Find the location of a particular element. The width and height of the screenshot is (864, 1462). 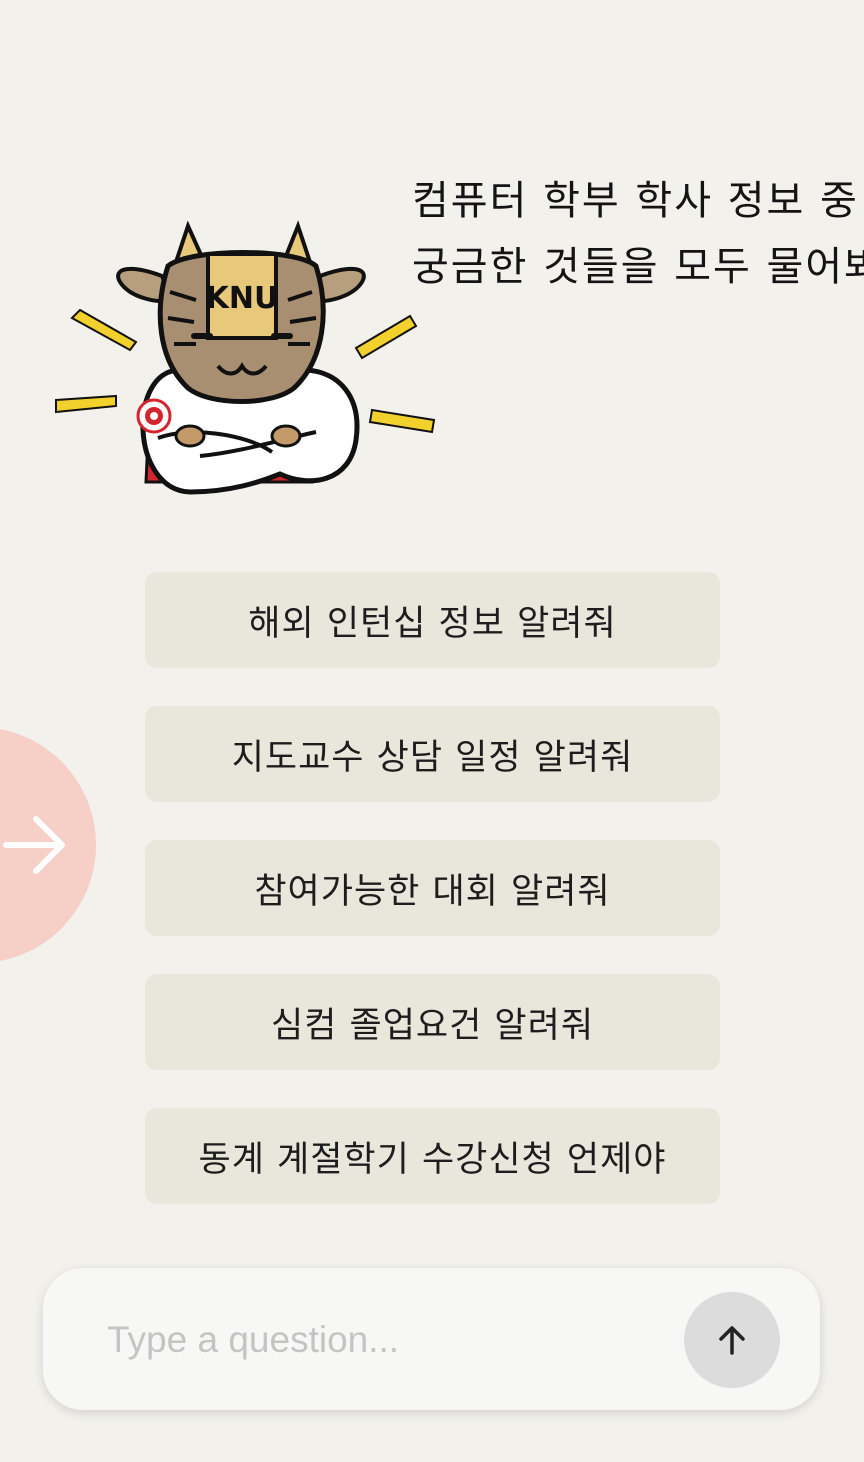

arrow-up-icon is located at coordinates (732, 1340).